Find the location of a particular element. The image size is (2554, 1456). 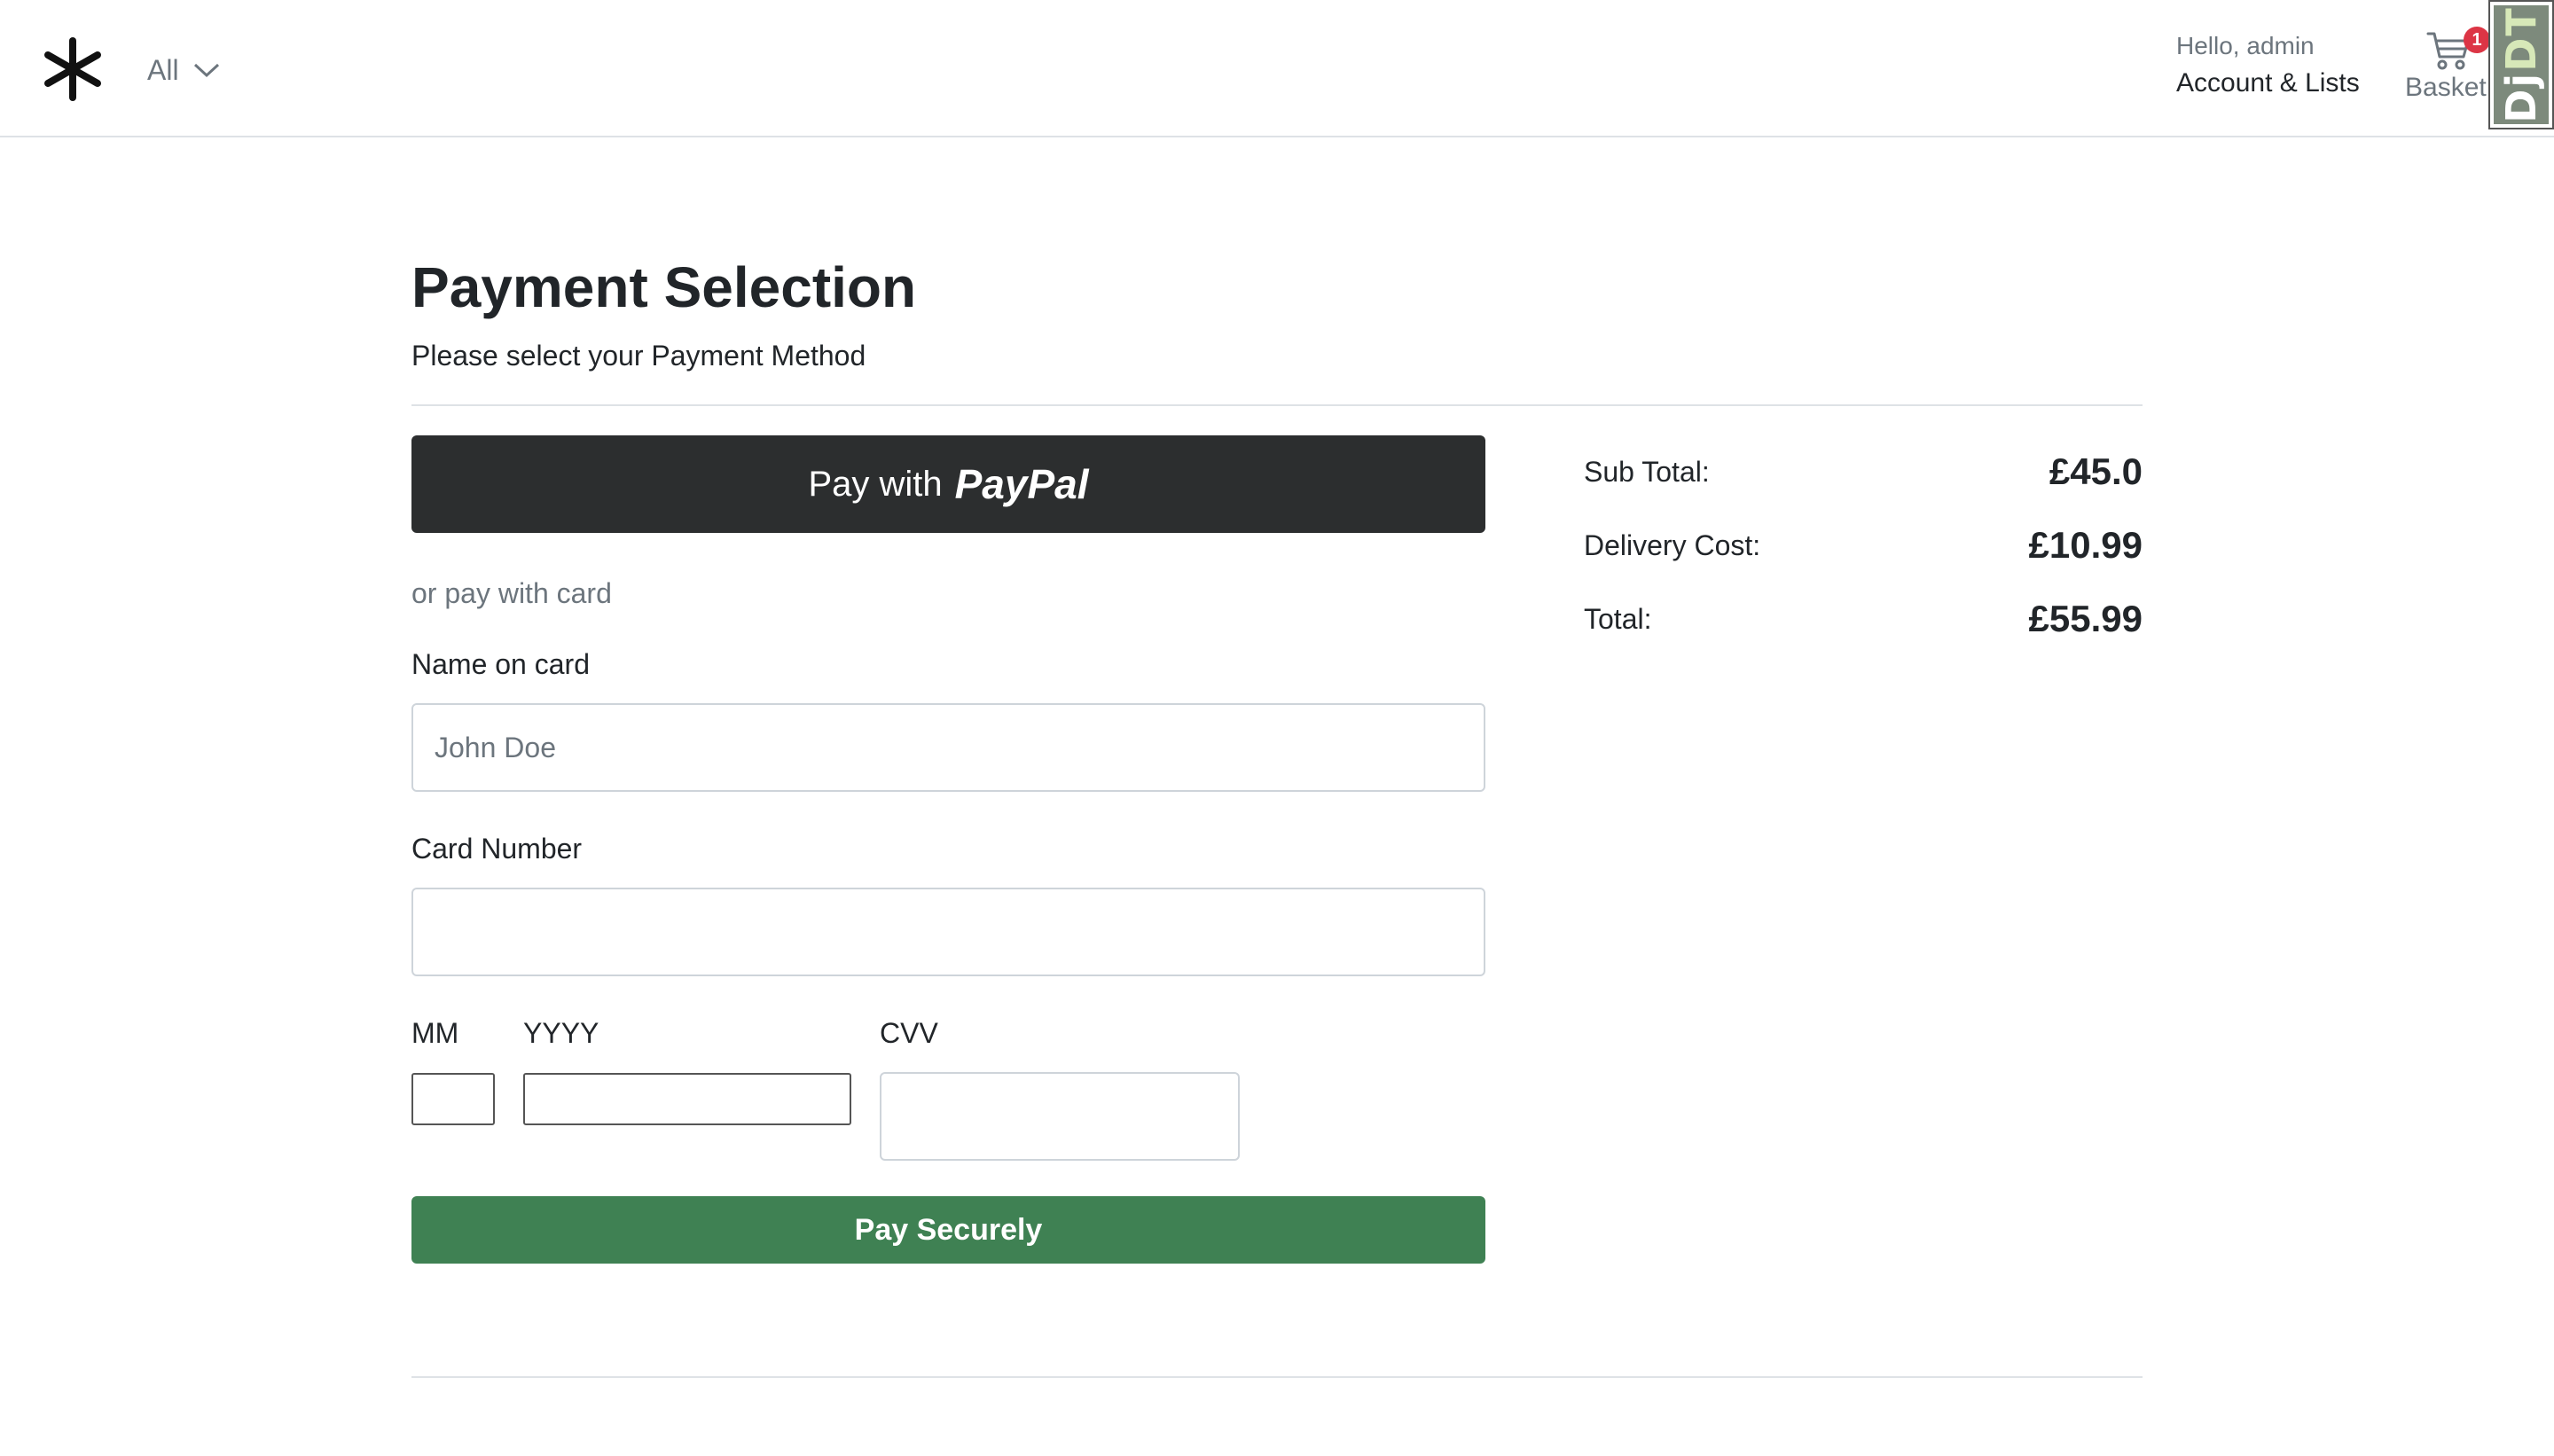

delivery-cost-label: Delivery Cost: is located at coordinates (1672, 544).